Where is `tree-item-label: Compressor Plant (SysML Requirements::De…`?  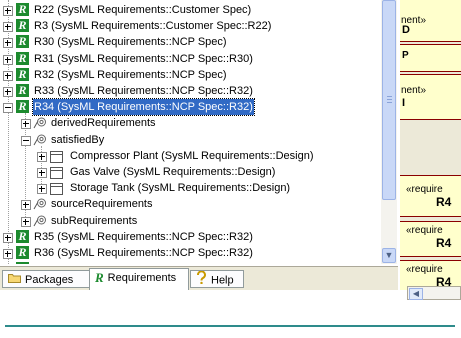
tree-item-label: Compressor Plant (SysML Requirements::De… is located at coordinates (192, 155).